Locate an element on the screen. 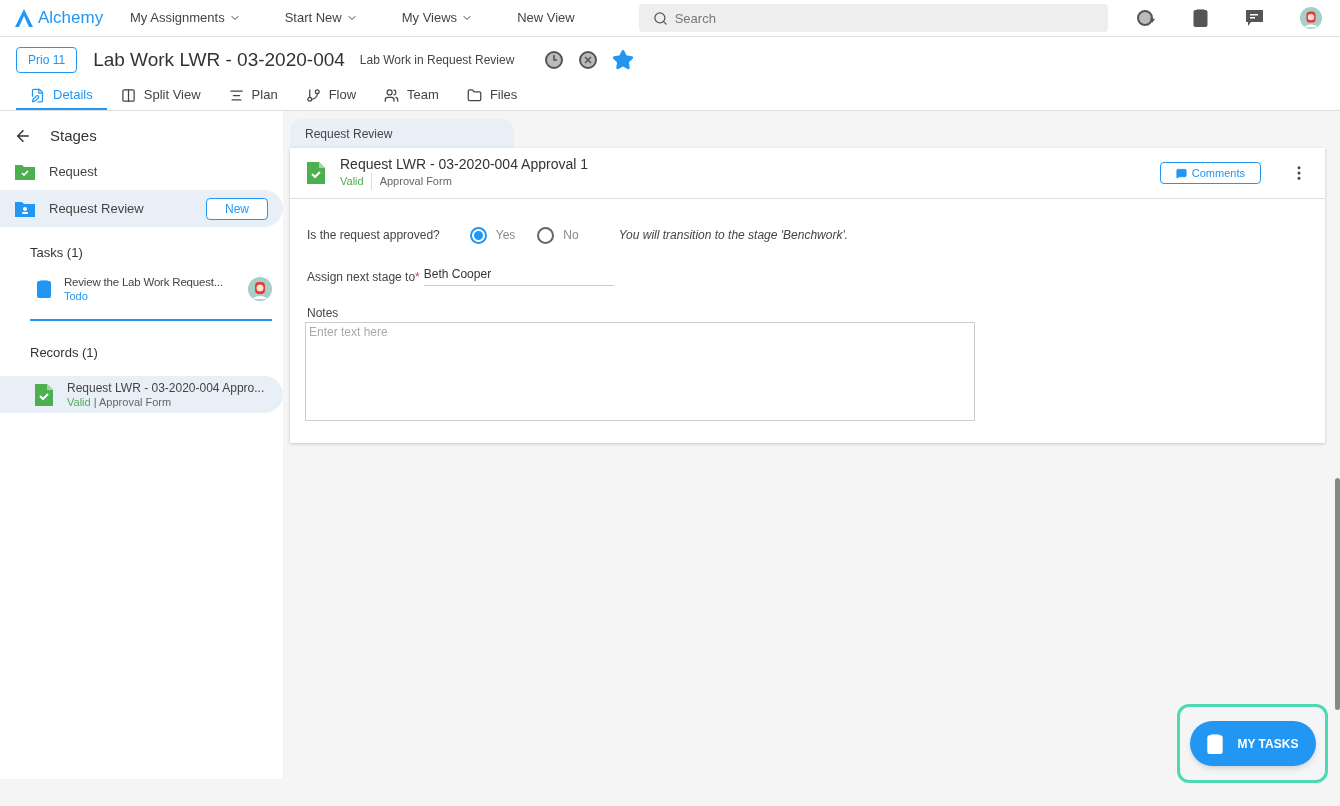 This screenshot has height=806, width=1340. flow-icon is located at coordinates (313, 95).